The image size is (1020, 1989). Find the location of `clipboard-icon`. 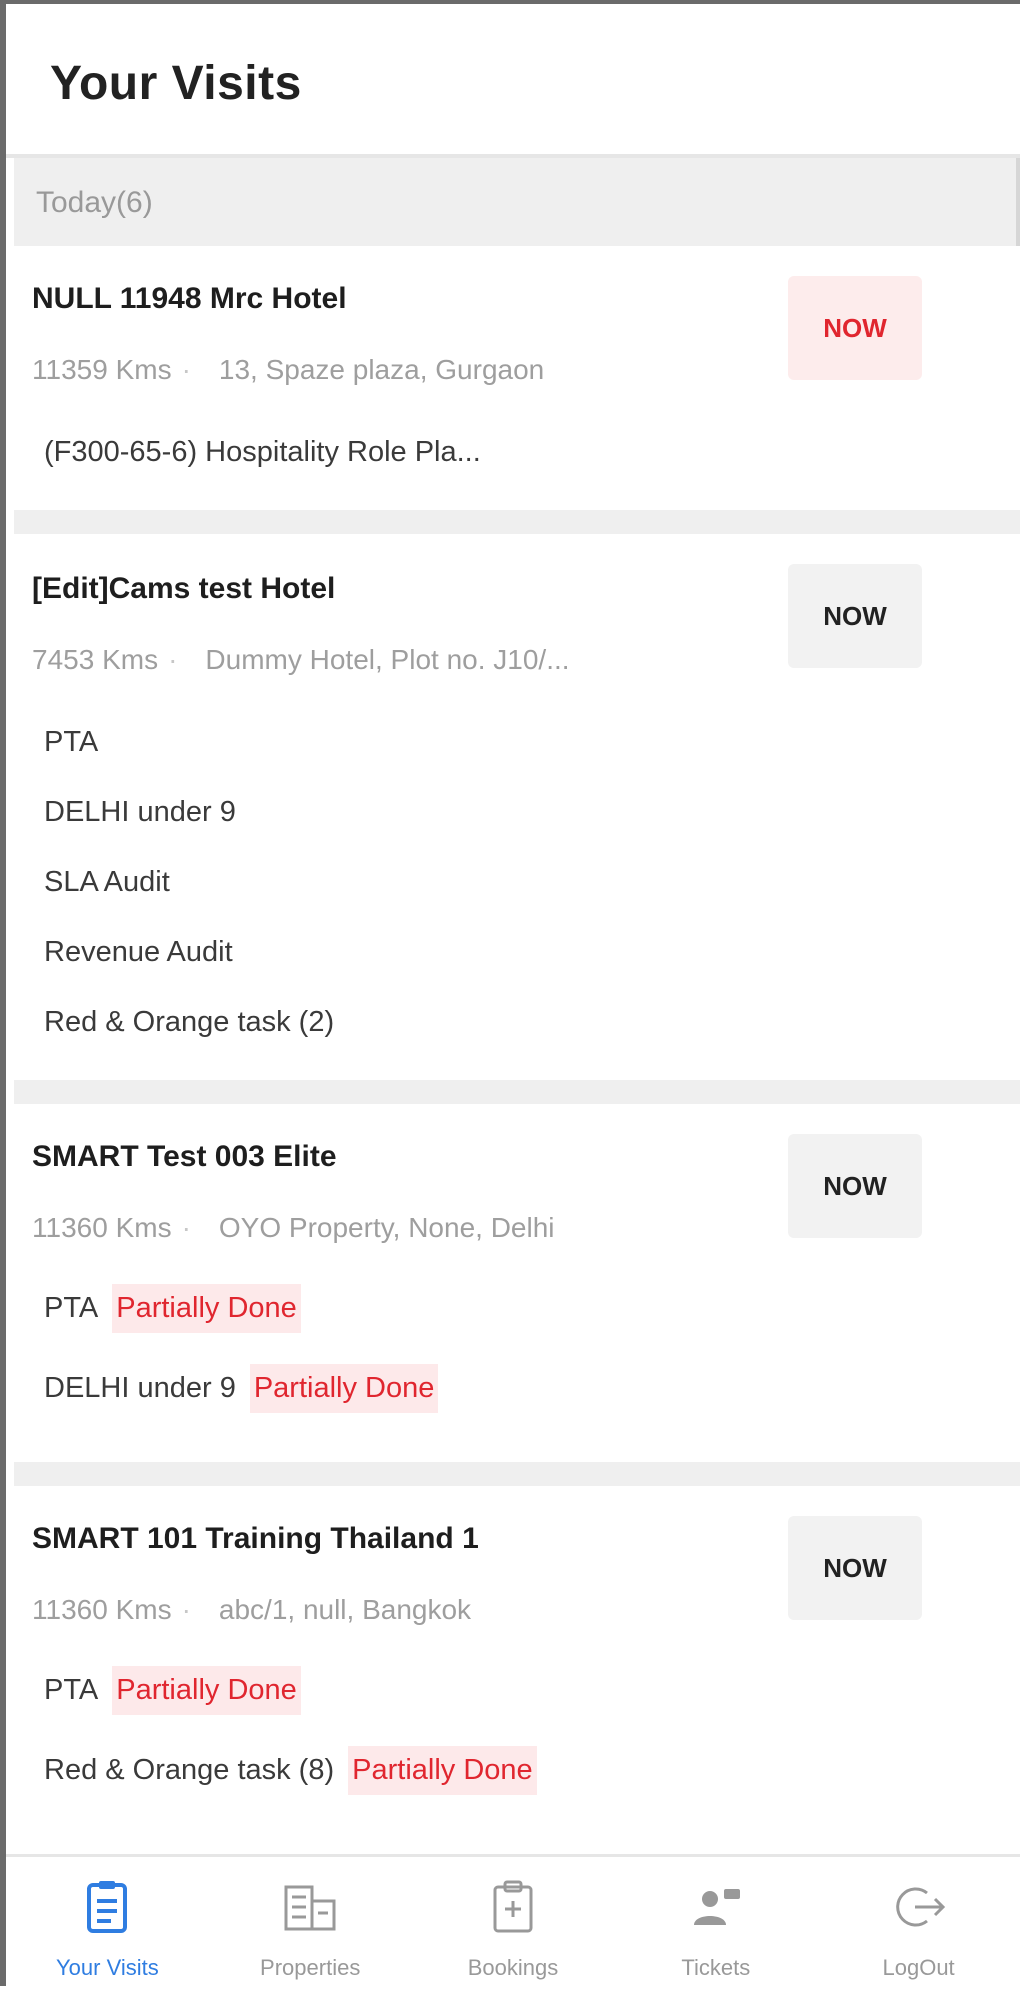

clipboard-icon is located at coordinates (513, 1906).